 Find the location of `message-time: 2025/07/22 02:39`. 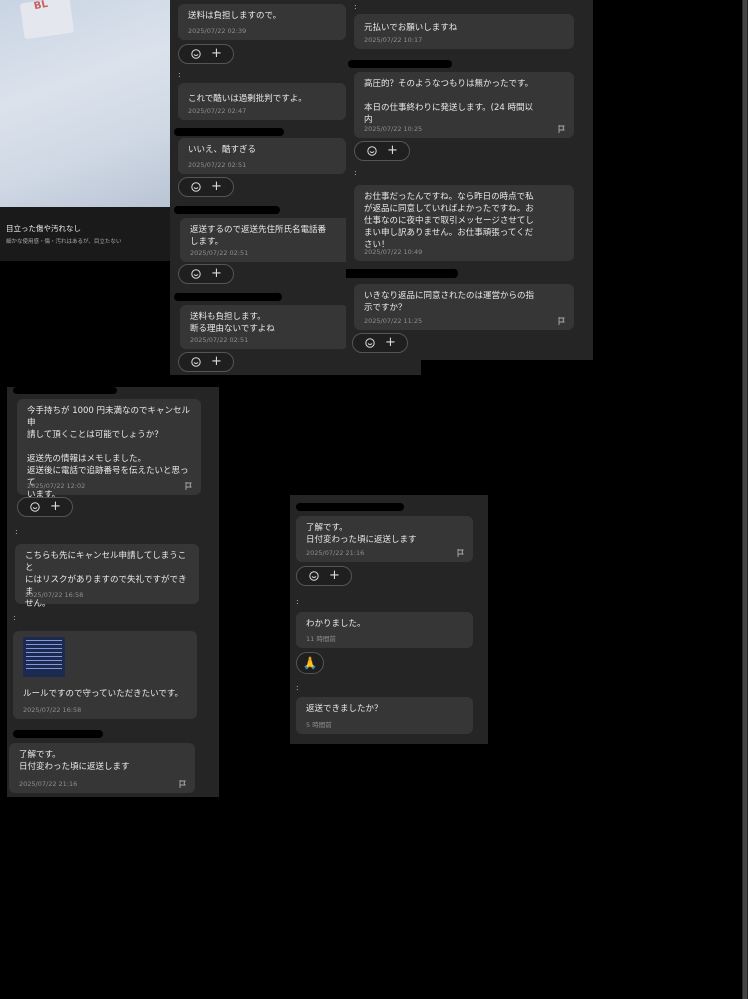

message-time: 2025/07/22 02:39 is located at coordinates (217, 31).